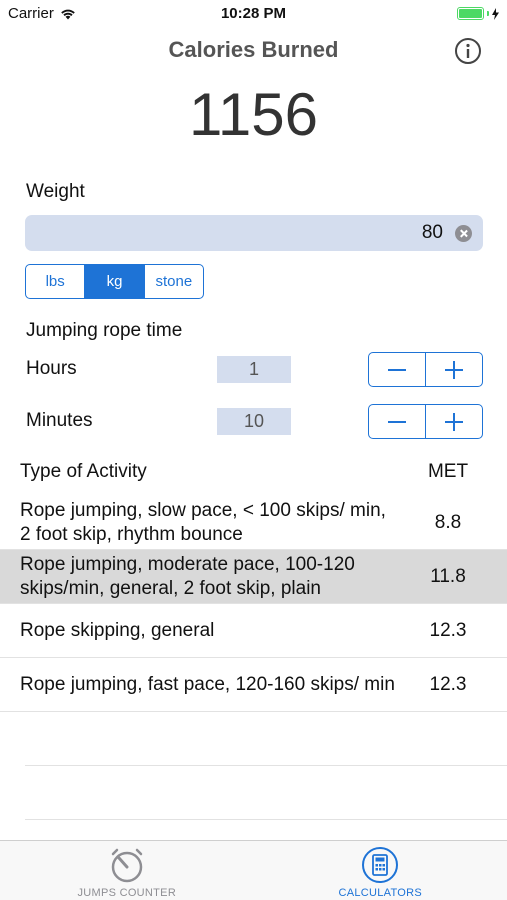  Describe the element at coordinates (56, 281) in the screenshot. I see `unit-lbs-segment: lbs` at that location.